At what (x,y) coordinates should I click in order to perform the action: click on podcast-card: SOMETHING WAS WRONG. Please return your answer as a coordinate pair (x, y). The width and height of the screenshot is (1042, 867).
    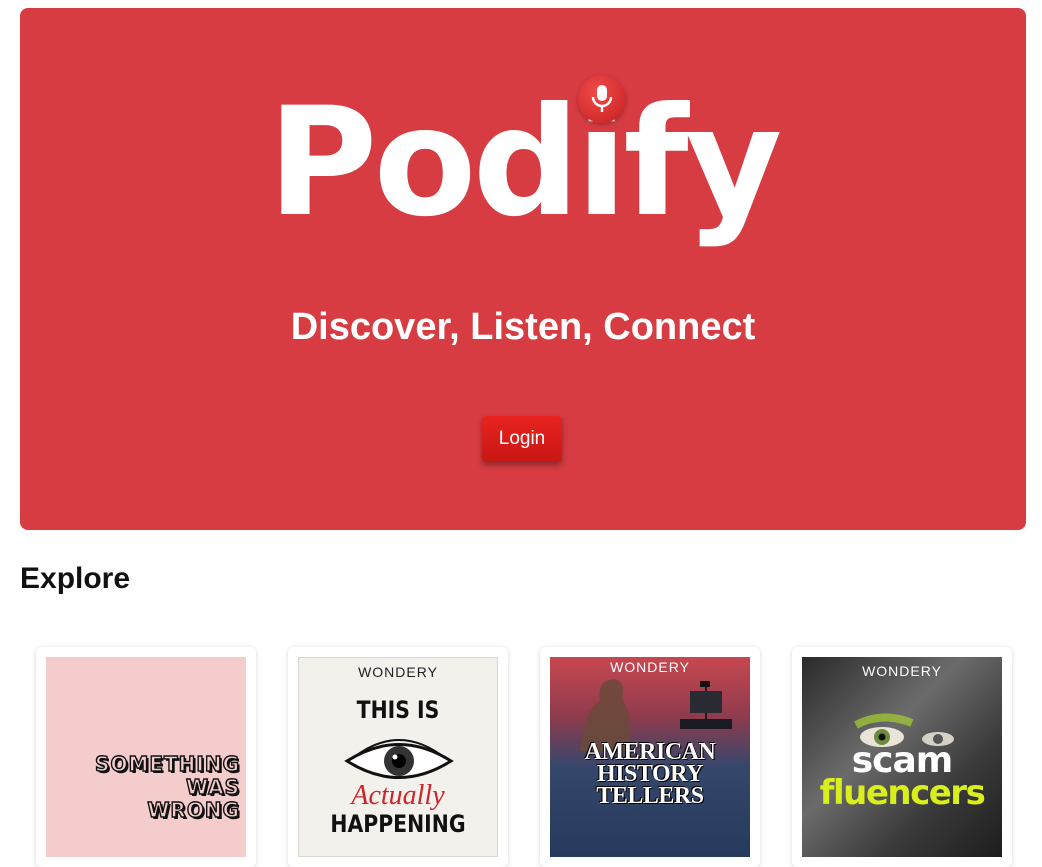
    Looking at the image, I should click on (146, 757).